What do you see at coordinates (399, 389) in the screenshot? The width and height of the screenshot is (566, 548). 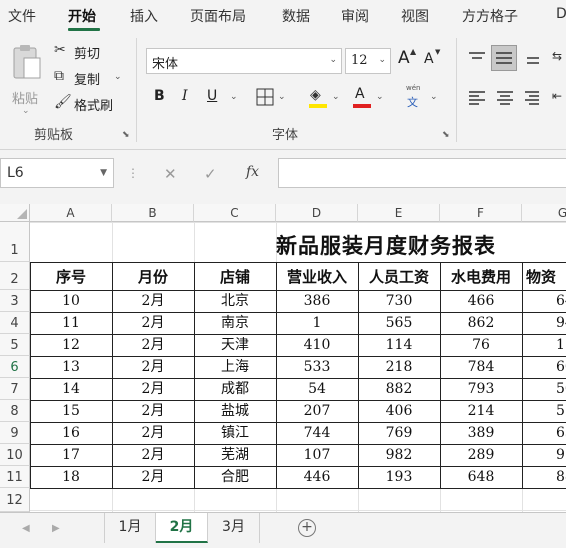 I see `table-cell: 882` at bounding box center [399, 389].